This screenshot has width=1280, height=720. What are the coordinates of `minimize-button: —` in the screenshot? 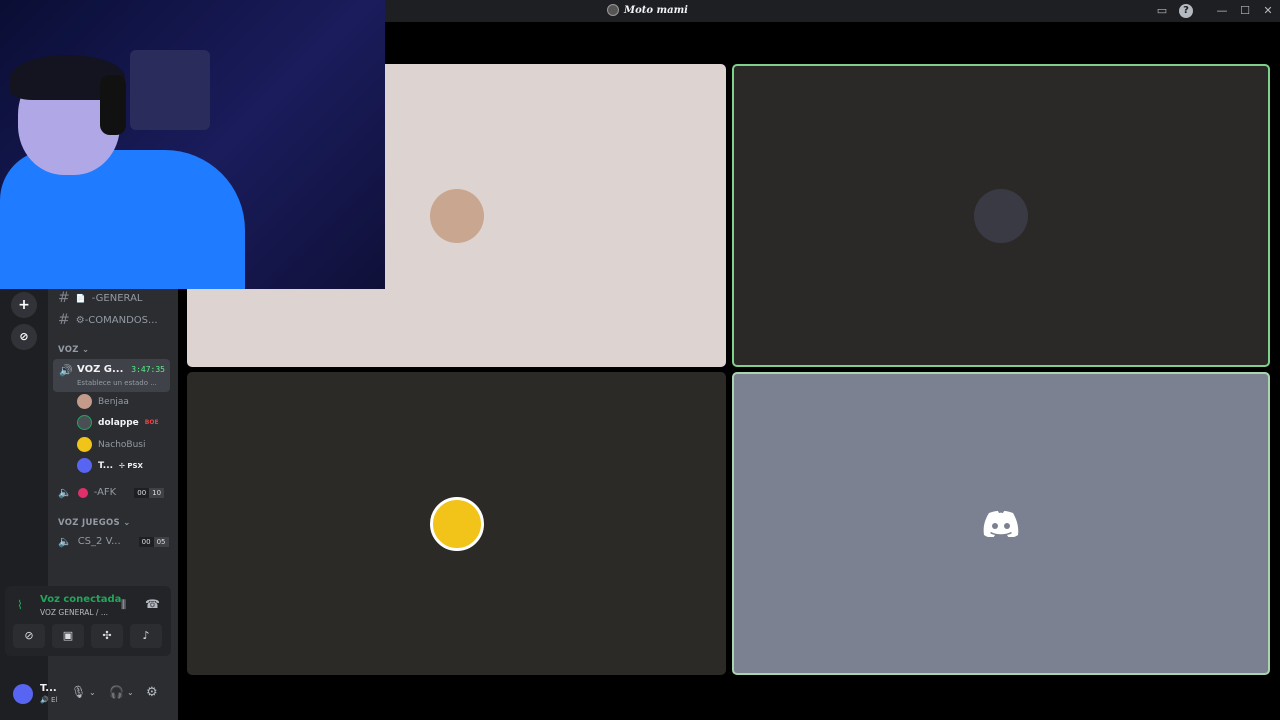 It's located at (1222, 11).